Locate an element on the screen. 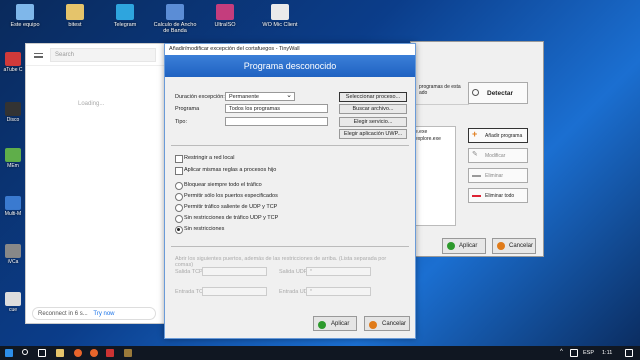 This screenshot has width=640, height=360. desktop-icon: MEm is located at coordinates (13, 158).